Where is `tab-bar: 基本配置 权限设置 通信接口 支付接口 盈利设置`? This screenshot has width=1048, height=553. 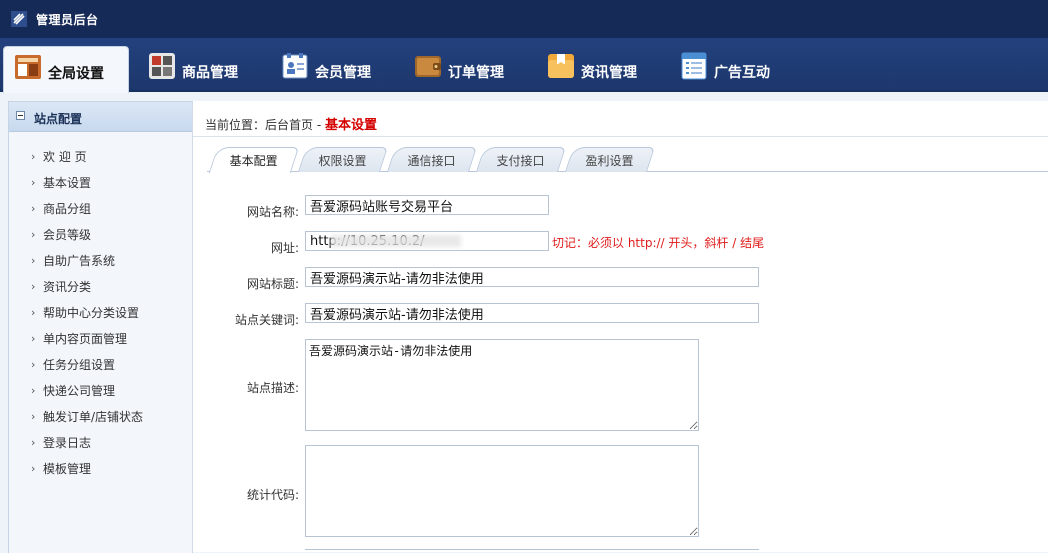 tab-bar: 基本配置 权限设置 通信接口 支付接口 盈利设置 is located at coordinates (627, 160).